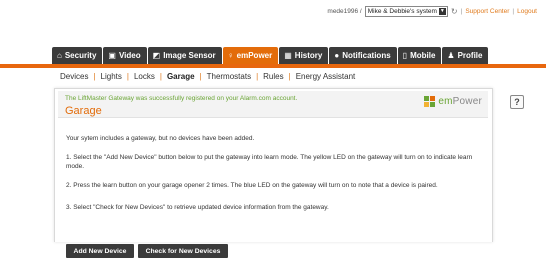 This screenshot has width=546, height=258. What do you see at coordinates (451, 55) in the screenshot?
I see `person-icon: ♟` at bounding box center [451, 55].